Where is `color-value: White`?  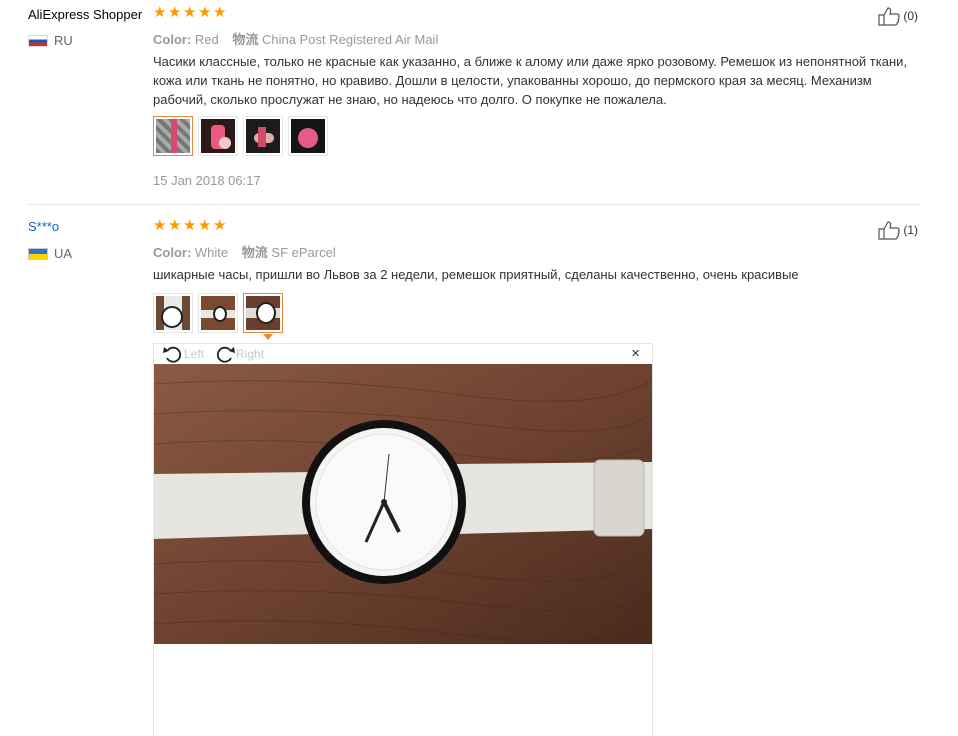 color-value: White is located at coordinates (211, 252).